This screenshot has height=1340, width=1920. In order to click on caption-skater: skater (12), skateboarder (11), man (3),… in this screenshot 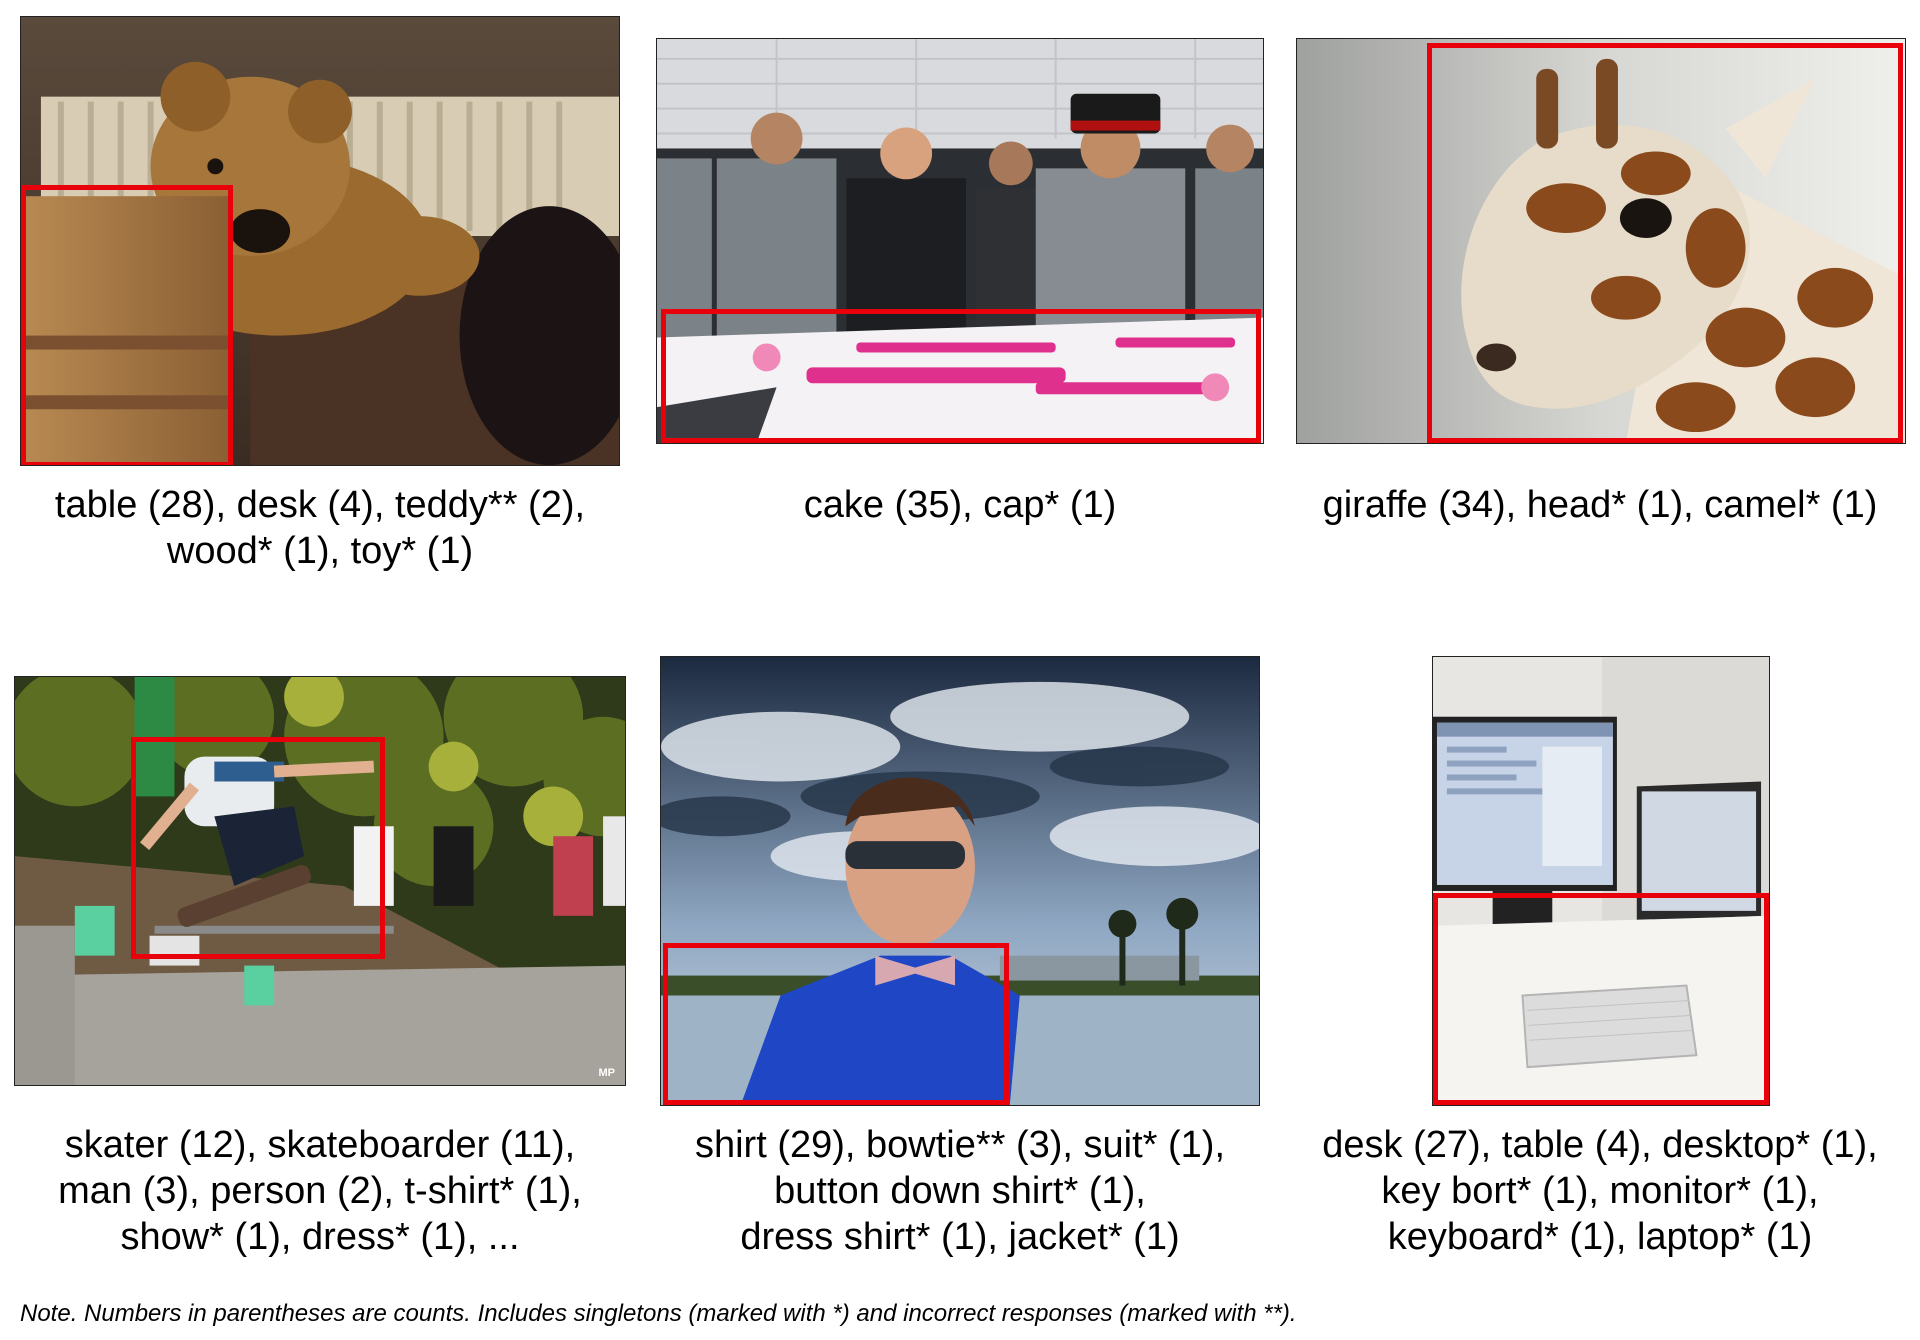, I will do `click(320, 1191)`.